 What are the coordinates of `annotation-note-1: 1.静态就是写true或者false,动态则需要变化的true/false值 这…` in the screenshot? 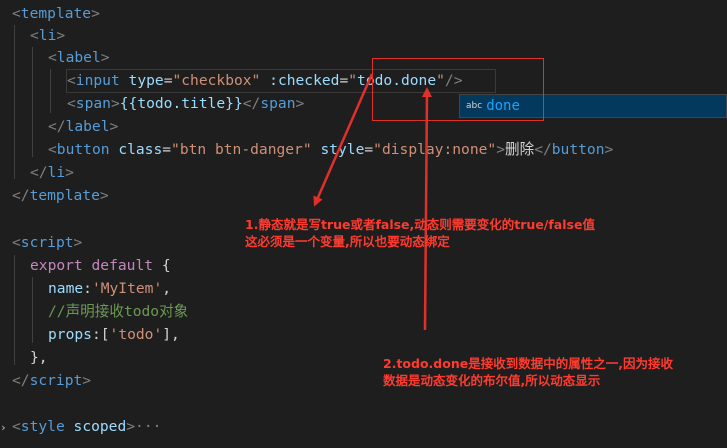 It's located at (420, 233).